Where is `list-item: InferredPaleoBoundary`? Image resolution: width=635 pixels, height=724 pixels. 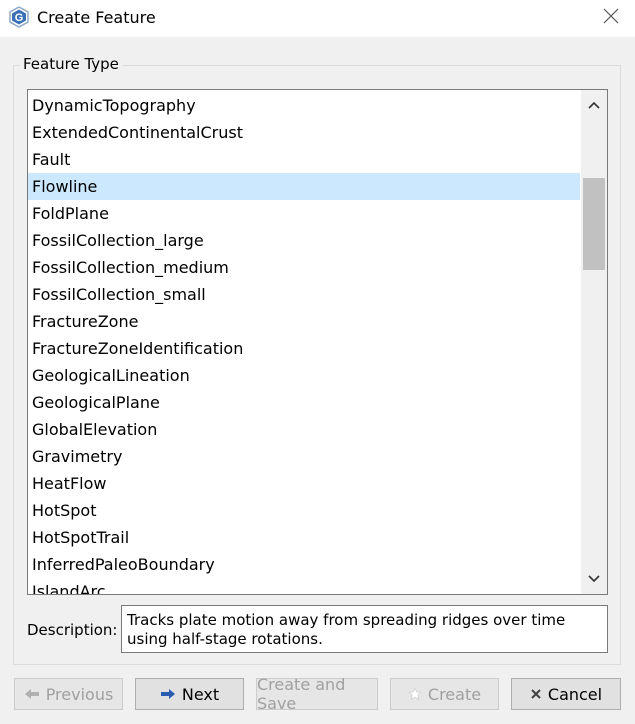 list-item: InferredPaleoBoundary is located at coordinates (304, 564).